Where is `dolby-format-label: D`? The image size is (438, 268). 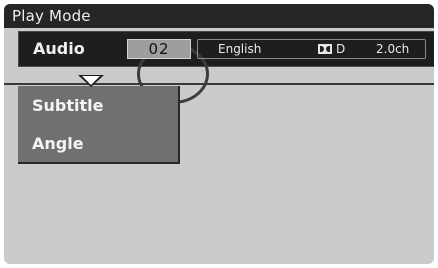 dolby-format-label: D is located at coordinates (341, 49).